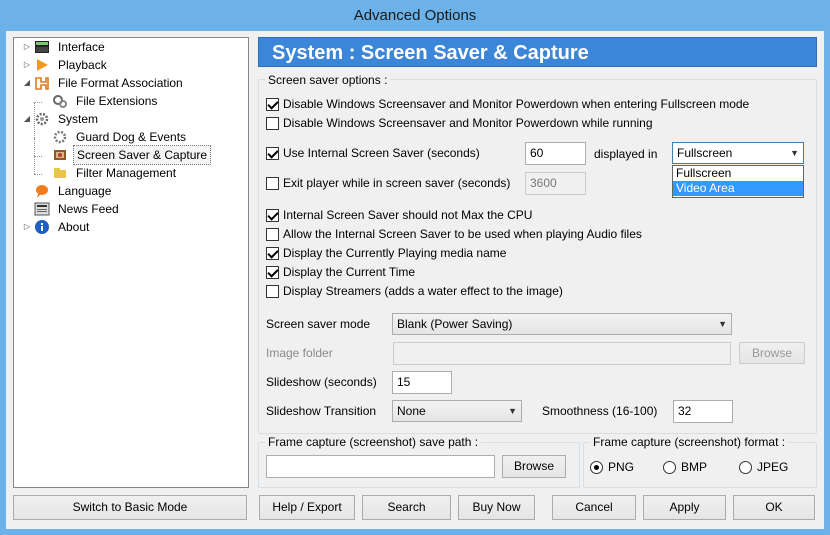 The image size is (830, 535). What do you see at coordinates (380, 466) in the screenshot?
I see `capture-path-input` at bounding box center [380, 466].